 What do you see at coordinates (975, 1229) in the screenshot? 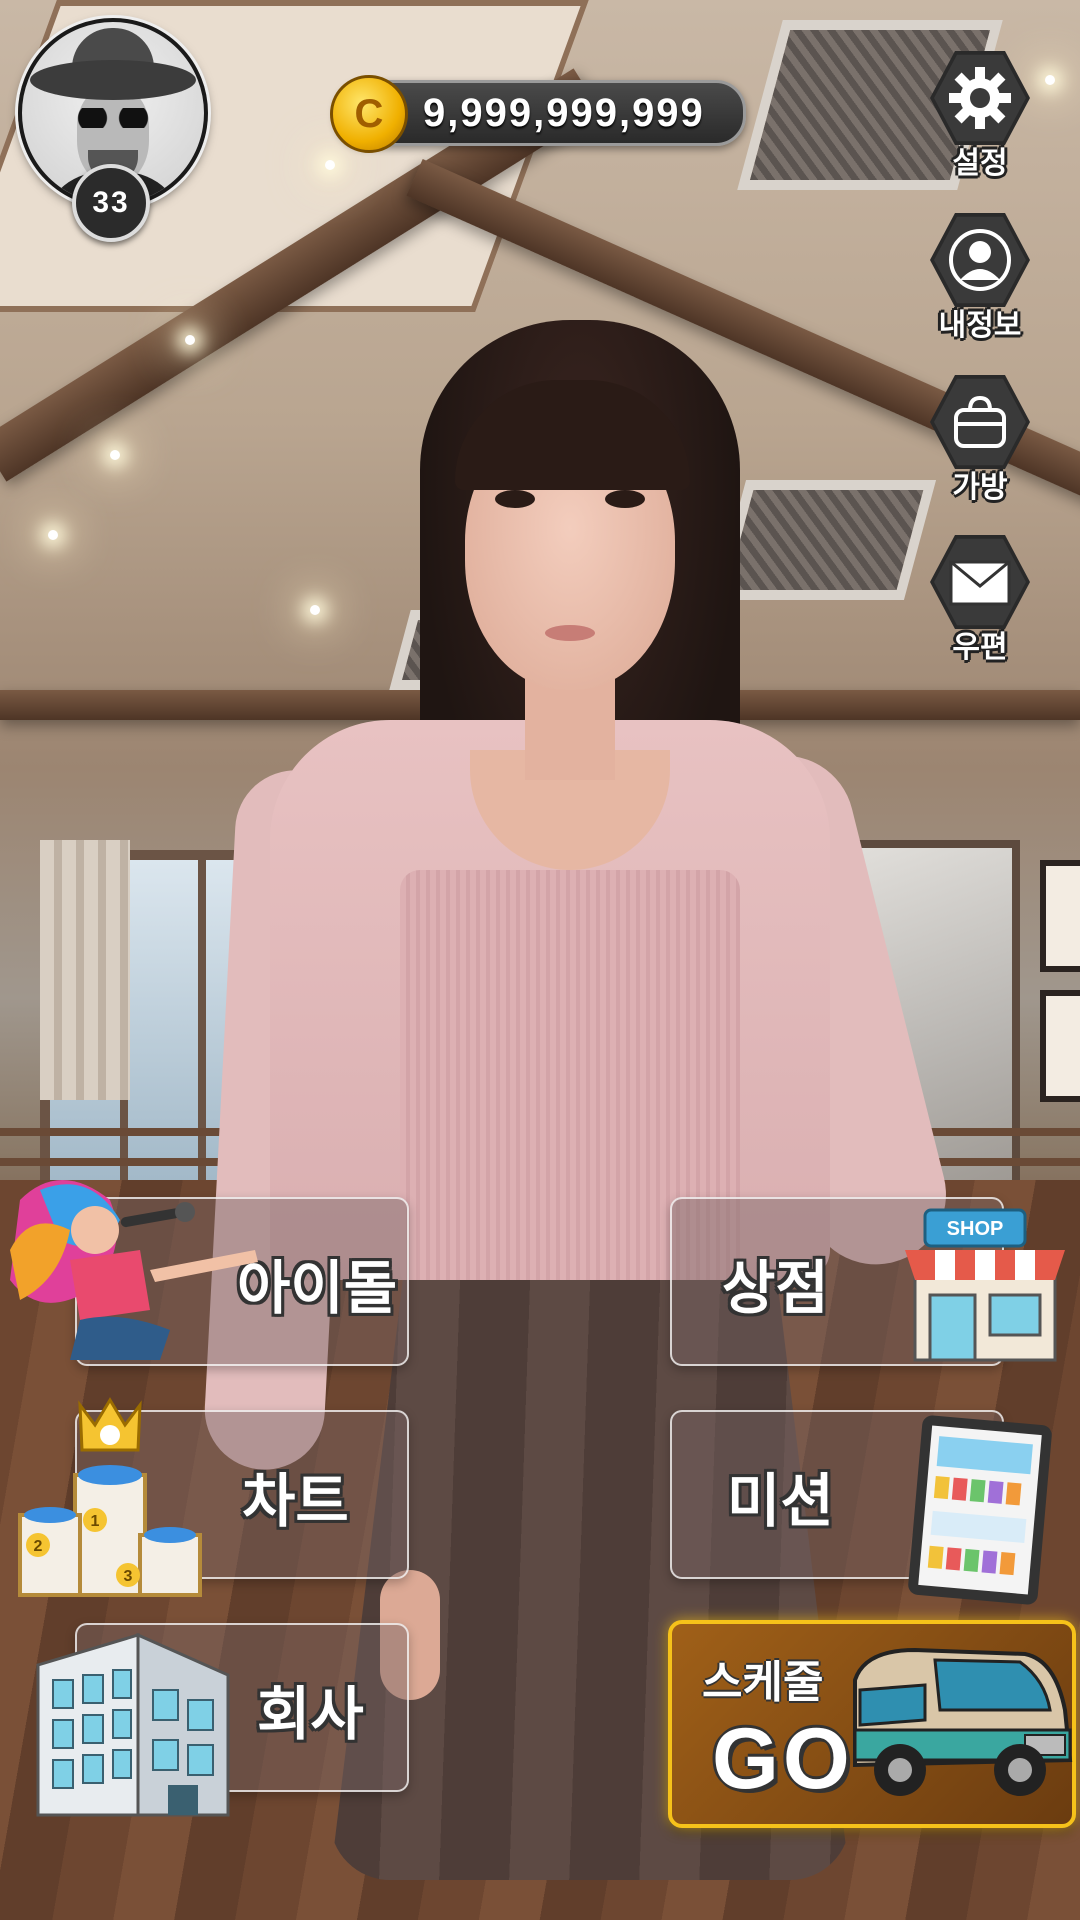
I see `shop-sign-text: SHOP` at bounding box center [975, 1229].